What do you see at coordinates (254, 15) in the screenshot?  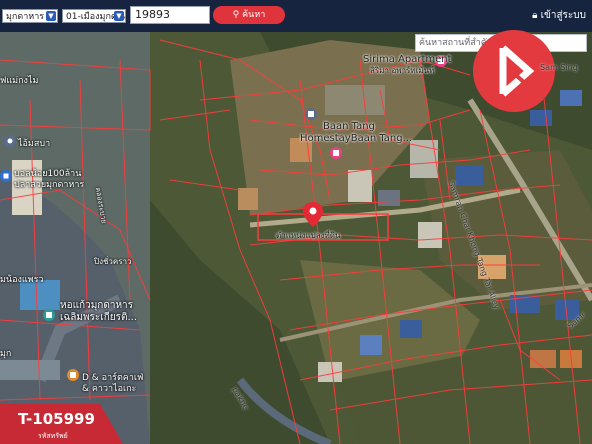 I see `search-button-label: ค้นหา` at bounding box center [254, 15].